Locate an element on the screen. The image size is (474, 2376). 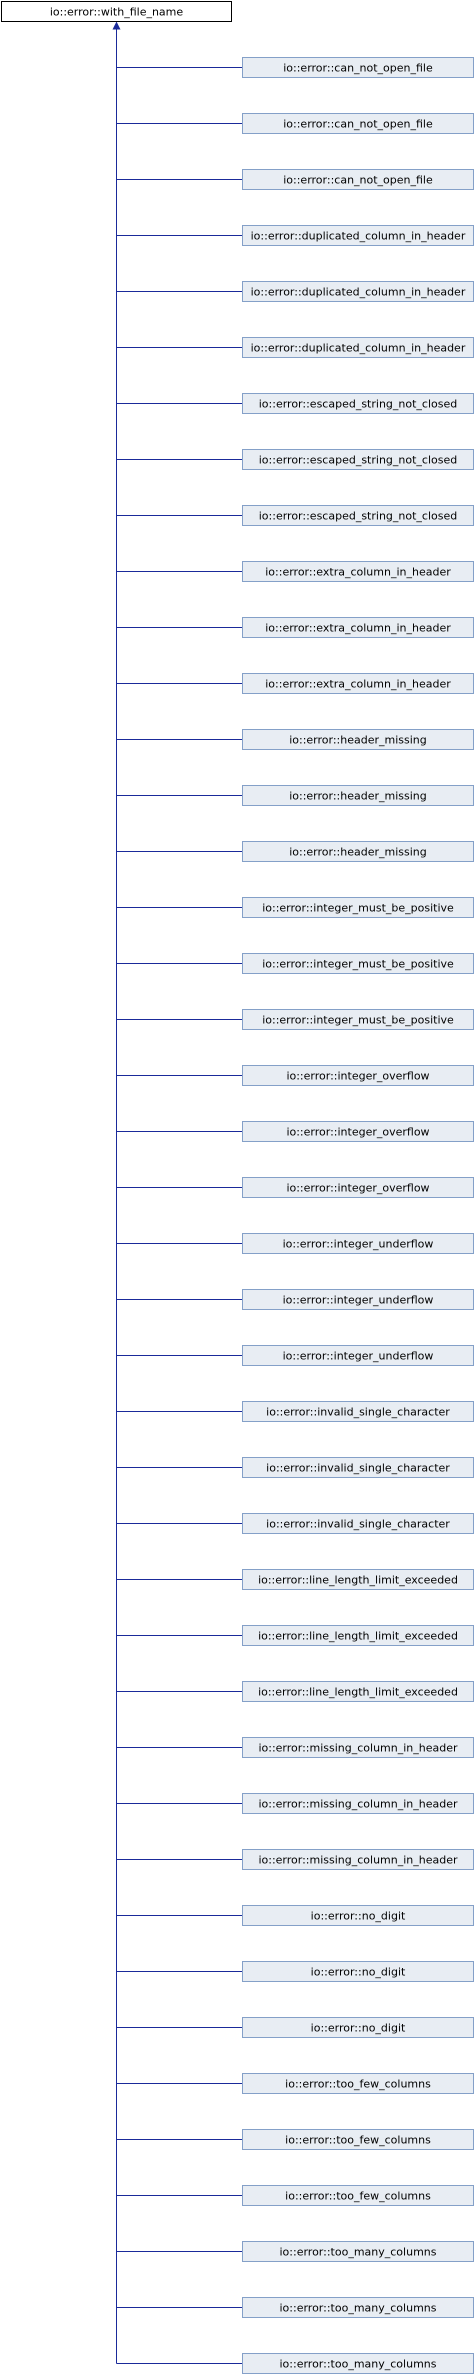
root-node: io::error::with_file_name is located at coordinates (116, 11).